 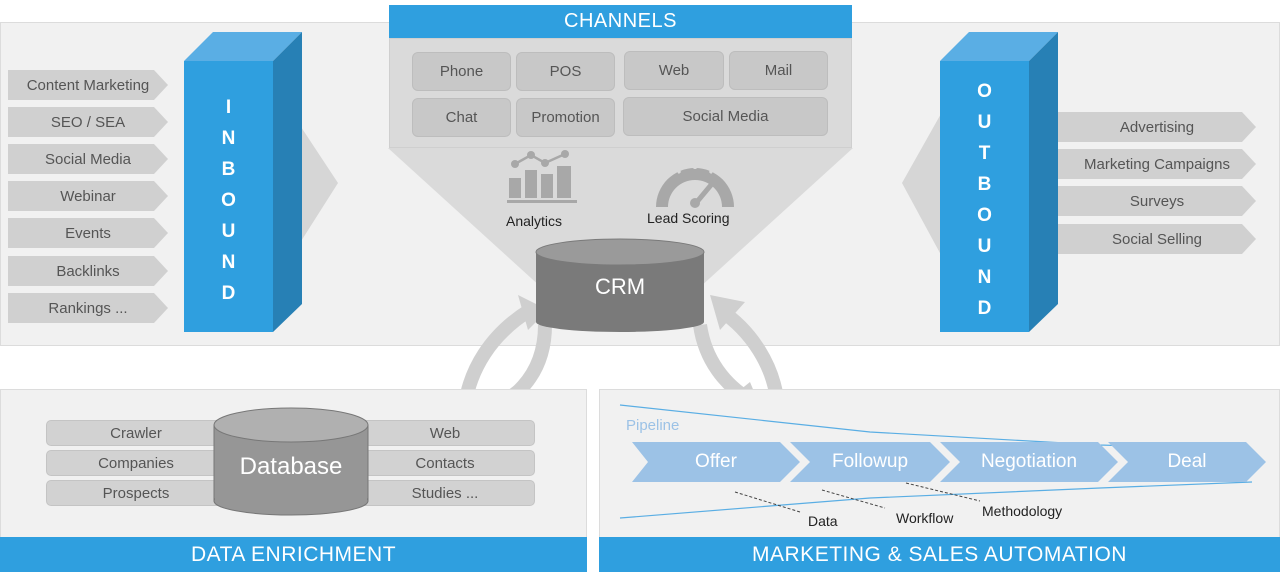 What do you see at coordinates (1157, 127) in the screenshot?
I see `outbound-item: Advertising` at bounding box center [1157, 127].